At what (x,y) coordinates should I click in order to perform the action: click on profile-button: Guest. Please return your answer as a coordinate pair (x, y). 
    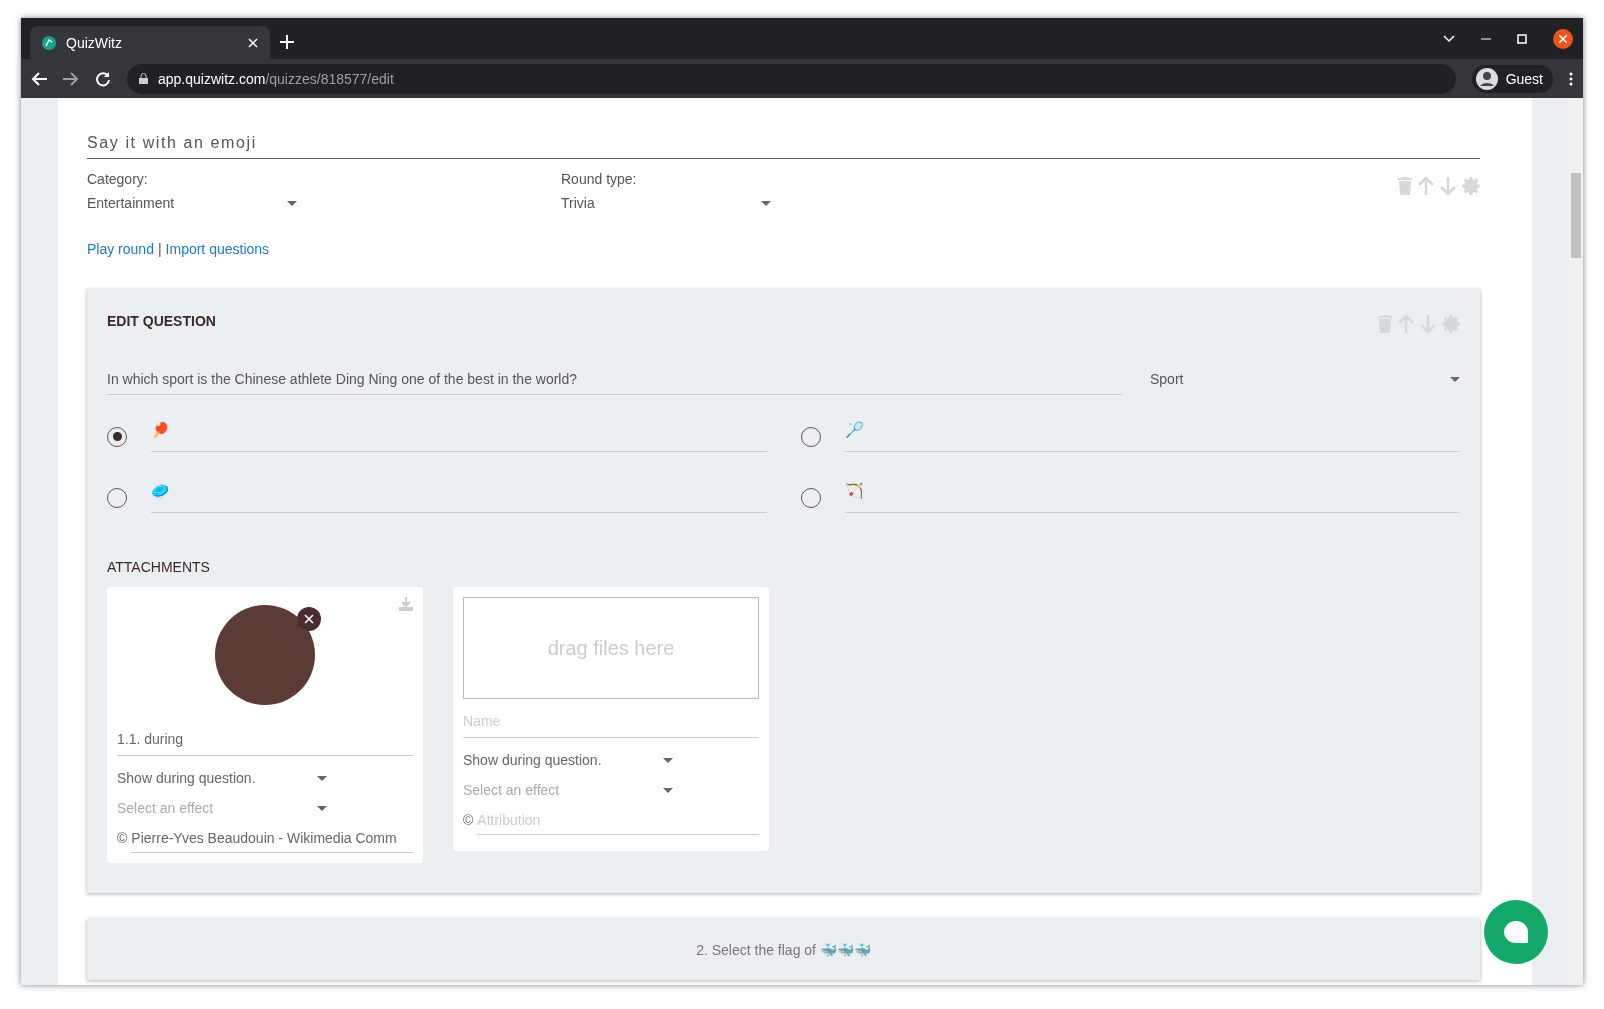
    Looking at the image, I should click on (1512, 78).